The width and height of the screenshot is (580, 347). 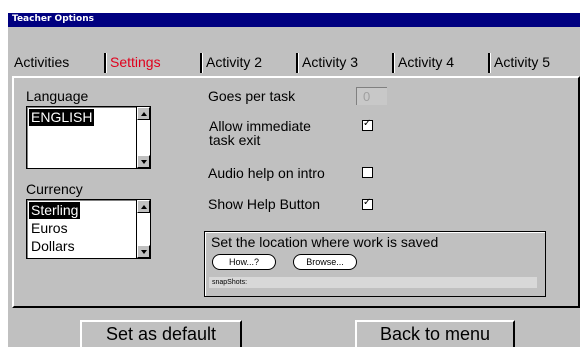 What do you see at coordinates (135, 62) in the screenshot?
I see `tab-label: Settings` at bounding box center [135, 62].